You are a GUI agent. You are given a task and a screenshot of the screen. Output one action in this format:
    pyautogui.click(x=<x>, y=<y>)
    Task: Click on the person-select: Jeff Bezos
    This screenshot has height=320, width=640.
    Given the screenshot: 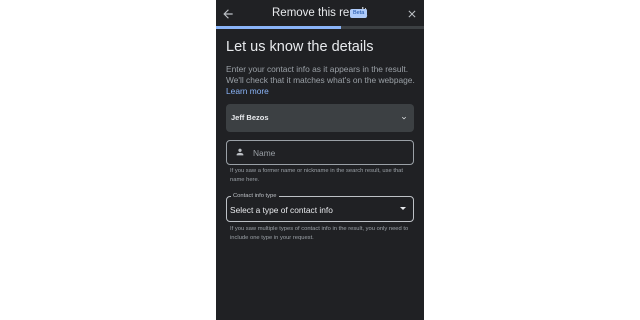 What is the action you would take?
    pyautogui.click(x=320, y=118)
    